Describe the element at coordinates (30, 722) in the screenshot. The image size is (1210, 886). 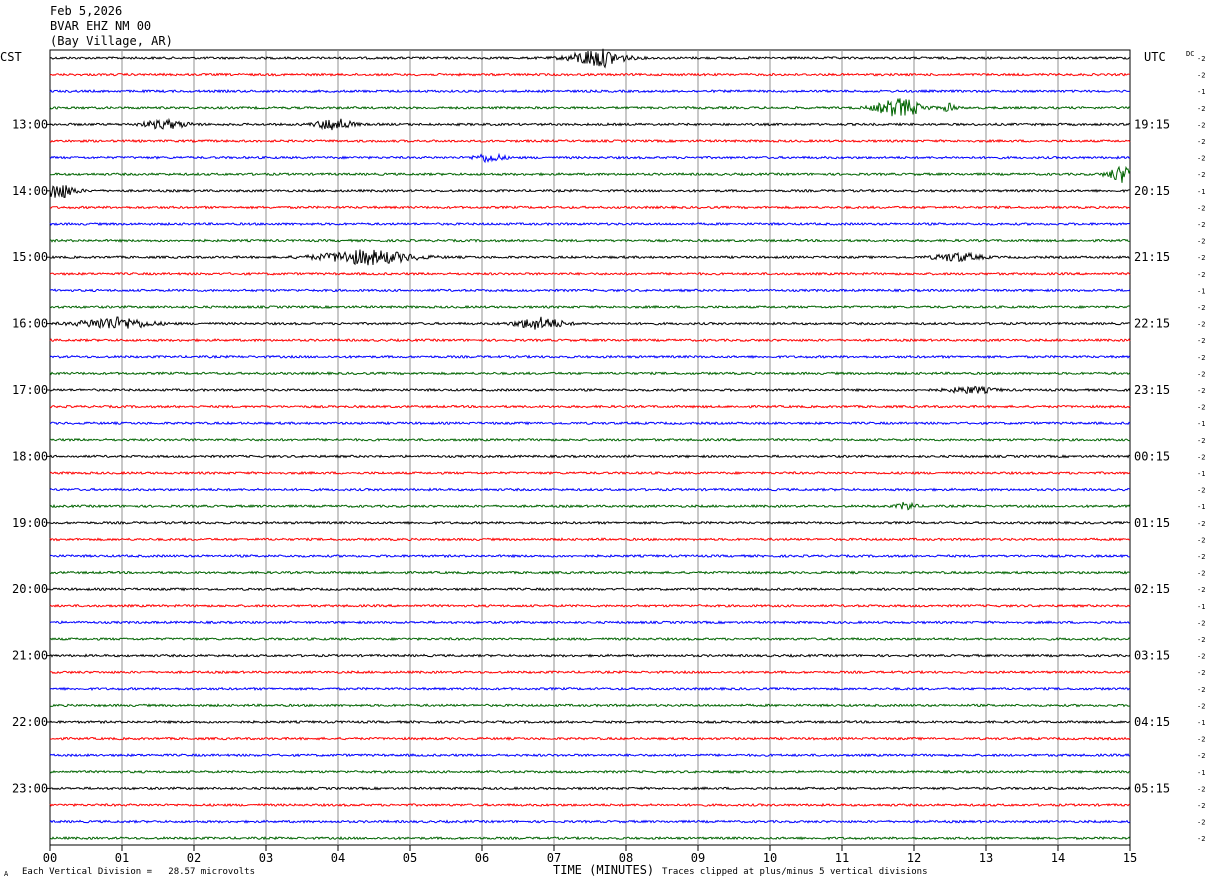
I see `left-hour-label: 22:00` at that location.